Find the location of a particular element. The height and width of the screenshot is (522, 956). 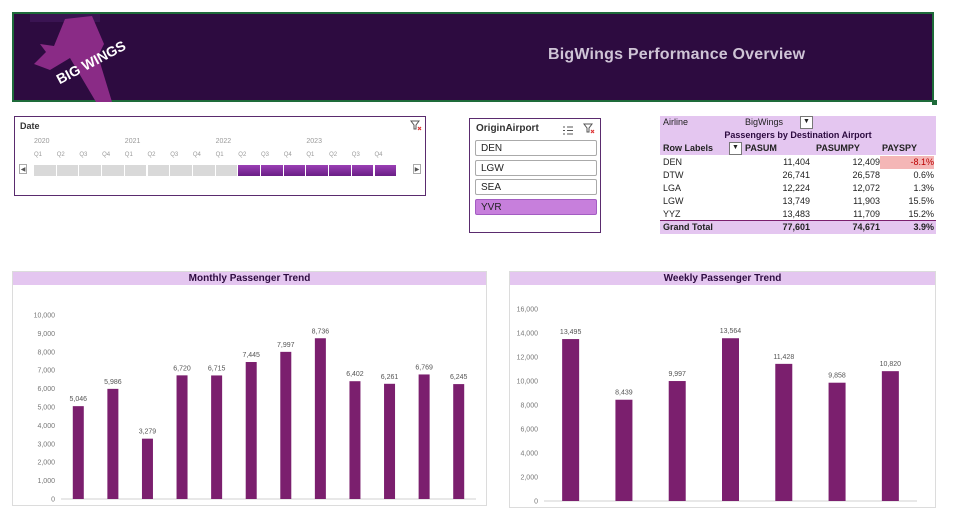

pivot-row: LGA 12,224 12,072 1.3% is located at coordinates (798, 188).